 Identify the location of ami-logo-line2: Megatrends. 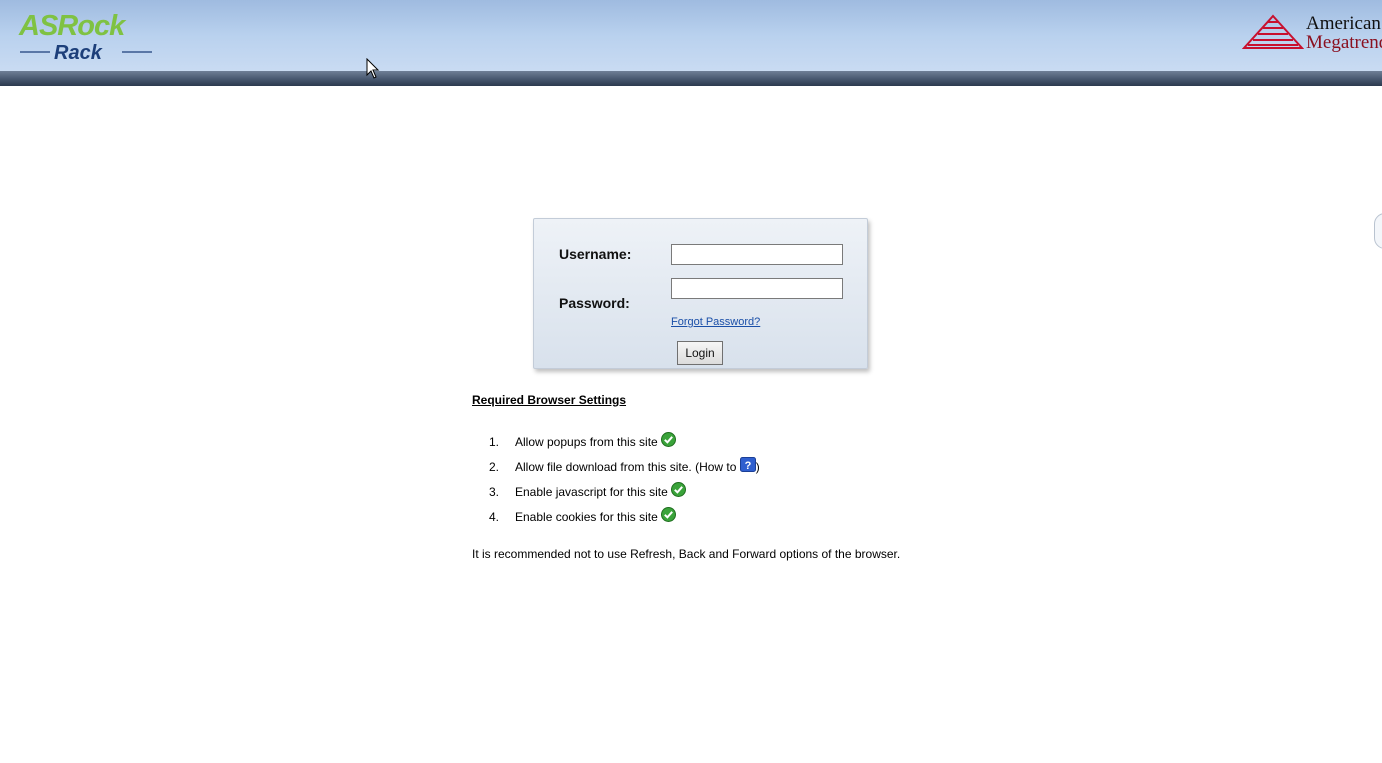
(1344, 42).